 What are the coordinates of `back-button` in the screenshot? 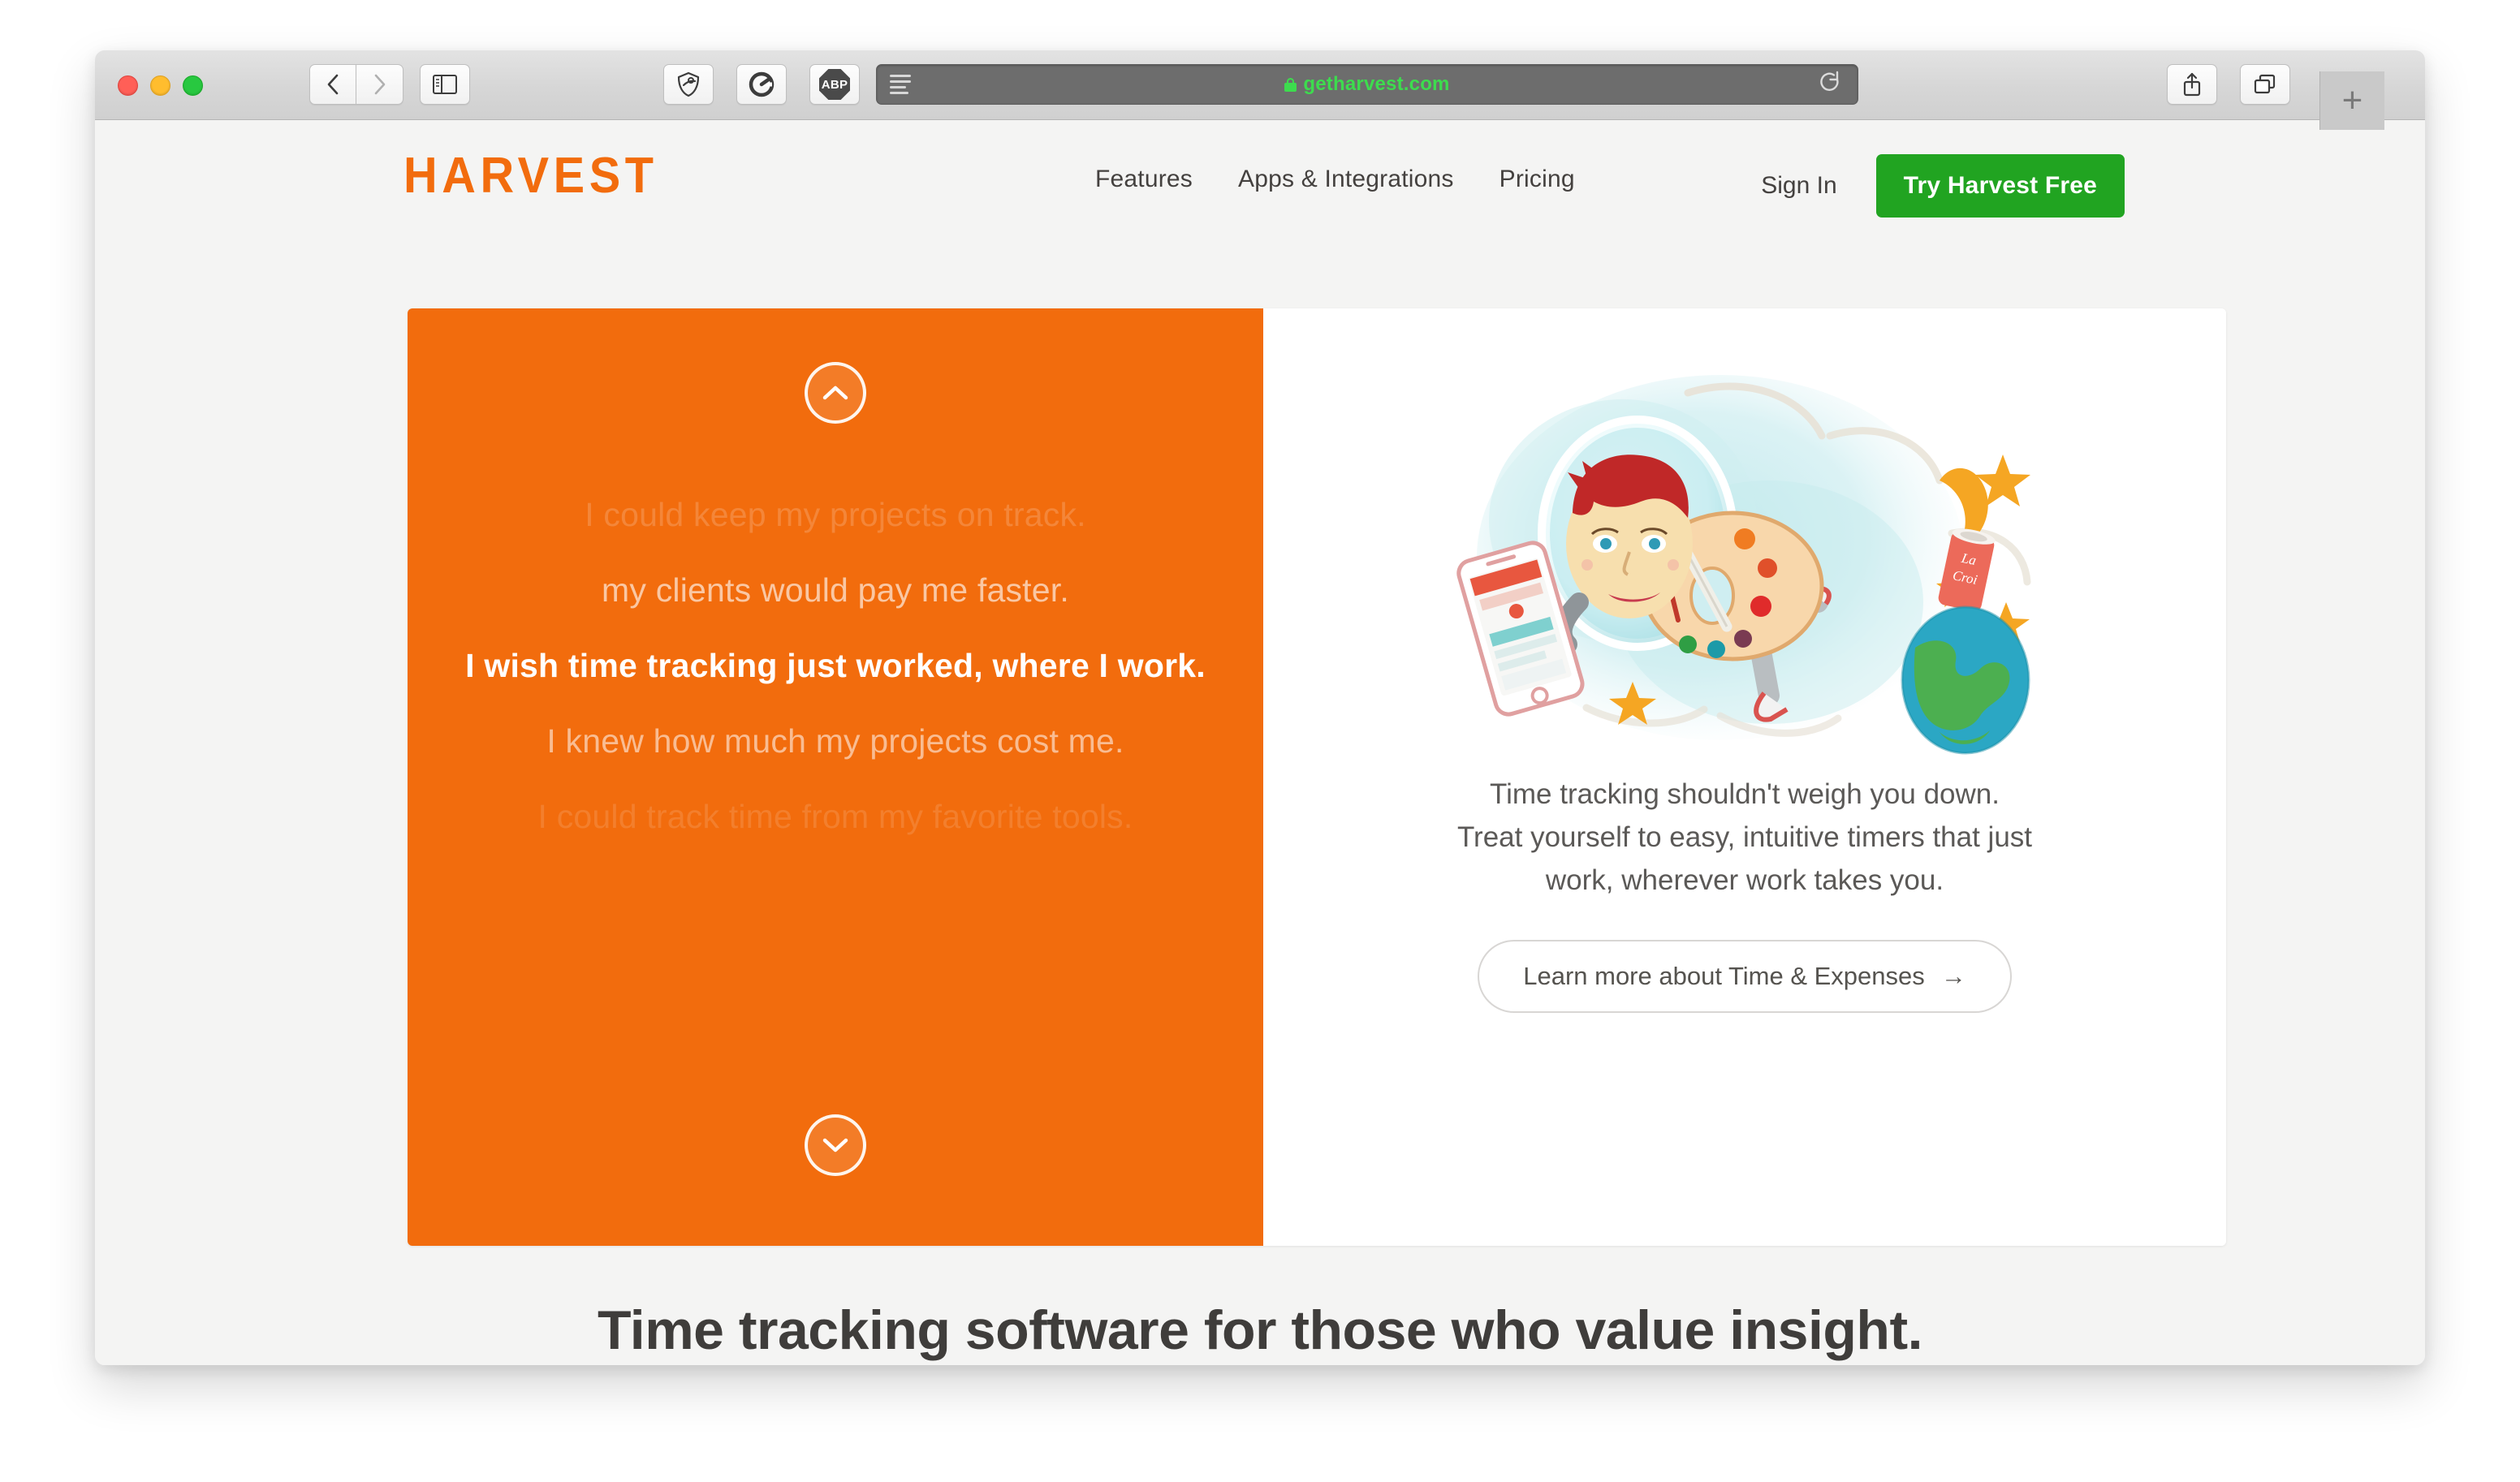 It's located at (333, 84).